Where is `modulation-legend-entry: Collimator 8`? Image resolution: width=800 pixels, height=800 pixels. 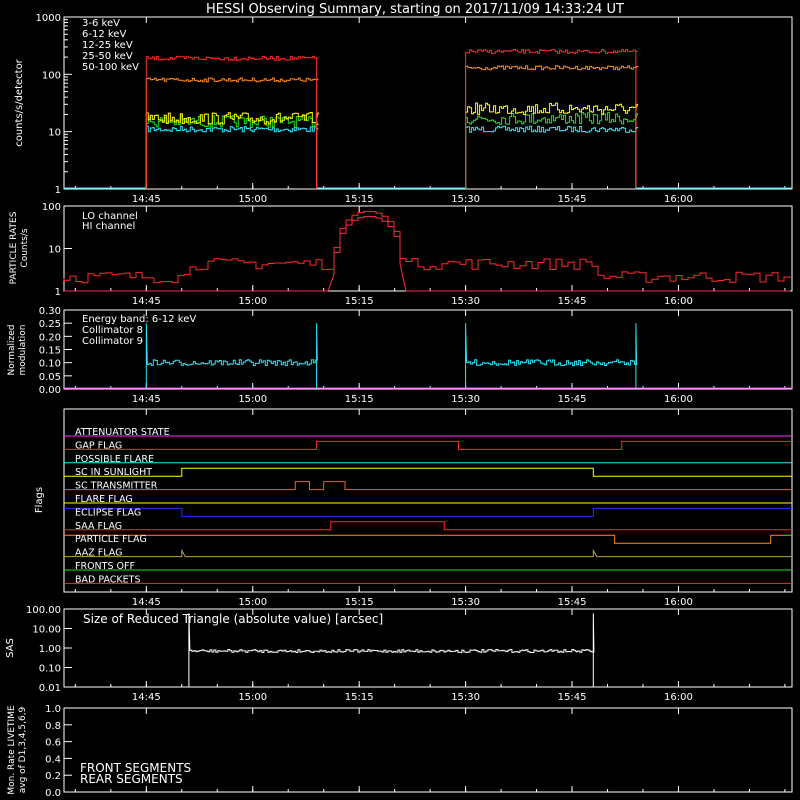 modulation-legend-entry: Collimator 8 is located at coordinates (112, 330).